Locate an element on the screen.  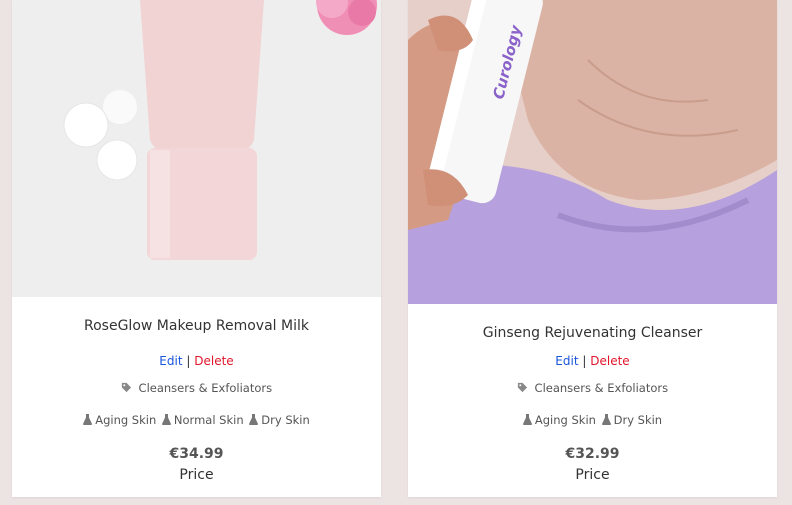
product-price: €32.99 is located at coordinates (592, 454).